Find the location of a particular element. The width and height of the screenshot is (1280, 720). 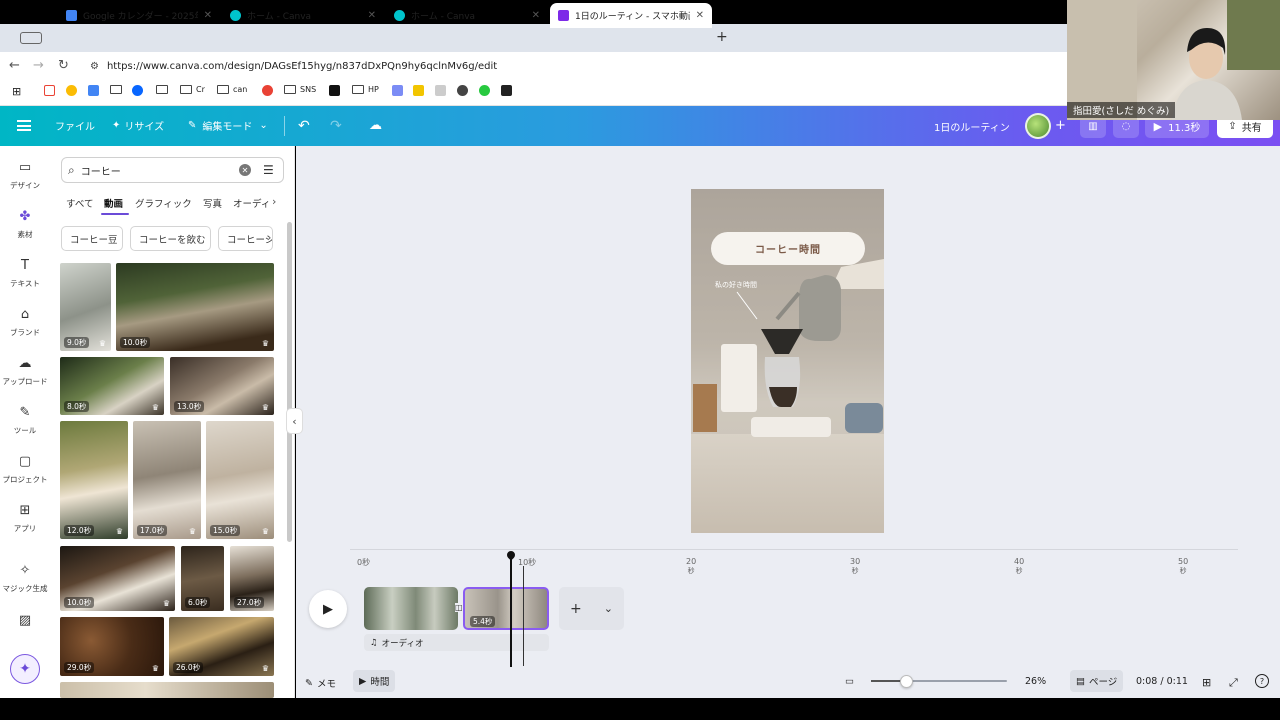

canva-assistant-button: ✦ is located at coordinates (25, 669).